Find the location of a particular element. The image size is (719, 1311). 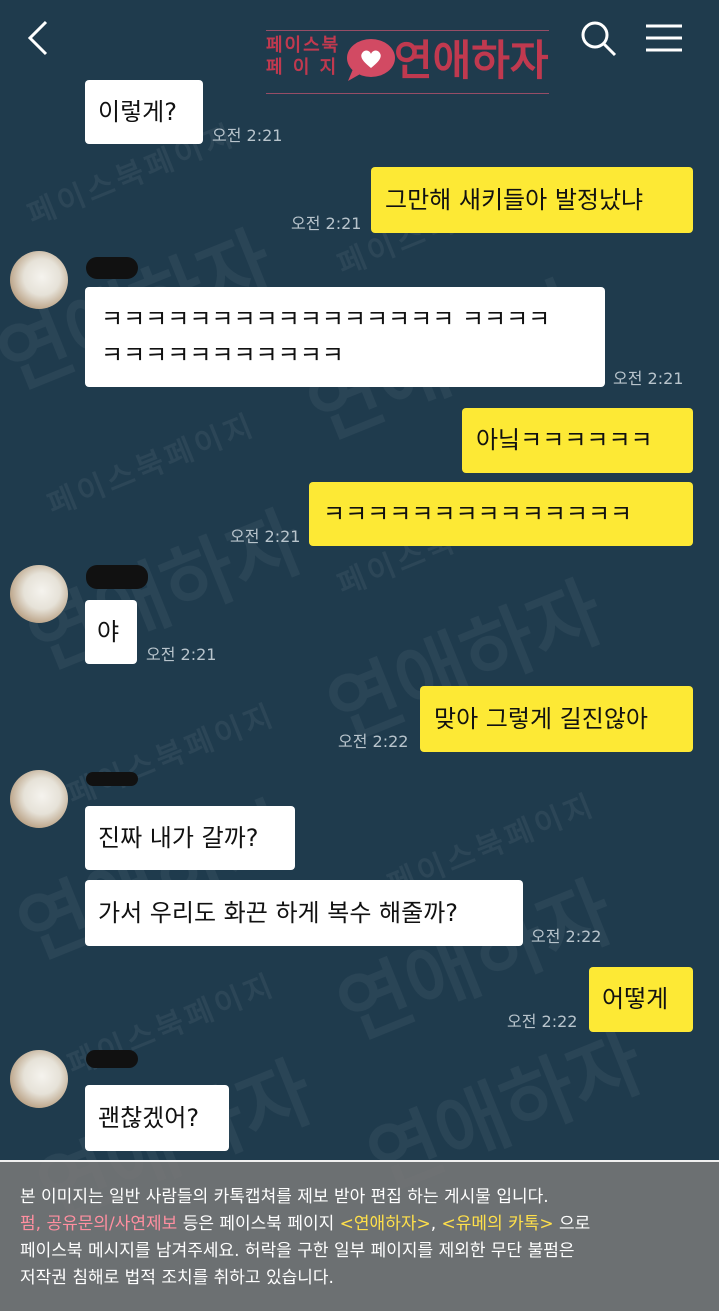

search-icon is located at coordinates (599, 39).